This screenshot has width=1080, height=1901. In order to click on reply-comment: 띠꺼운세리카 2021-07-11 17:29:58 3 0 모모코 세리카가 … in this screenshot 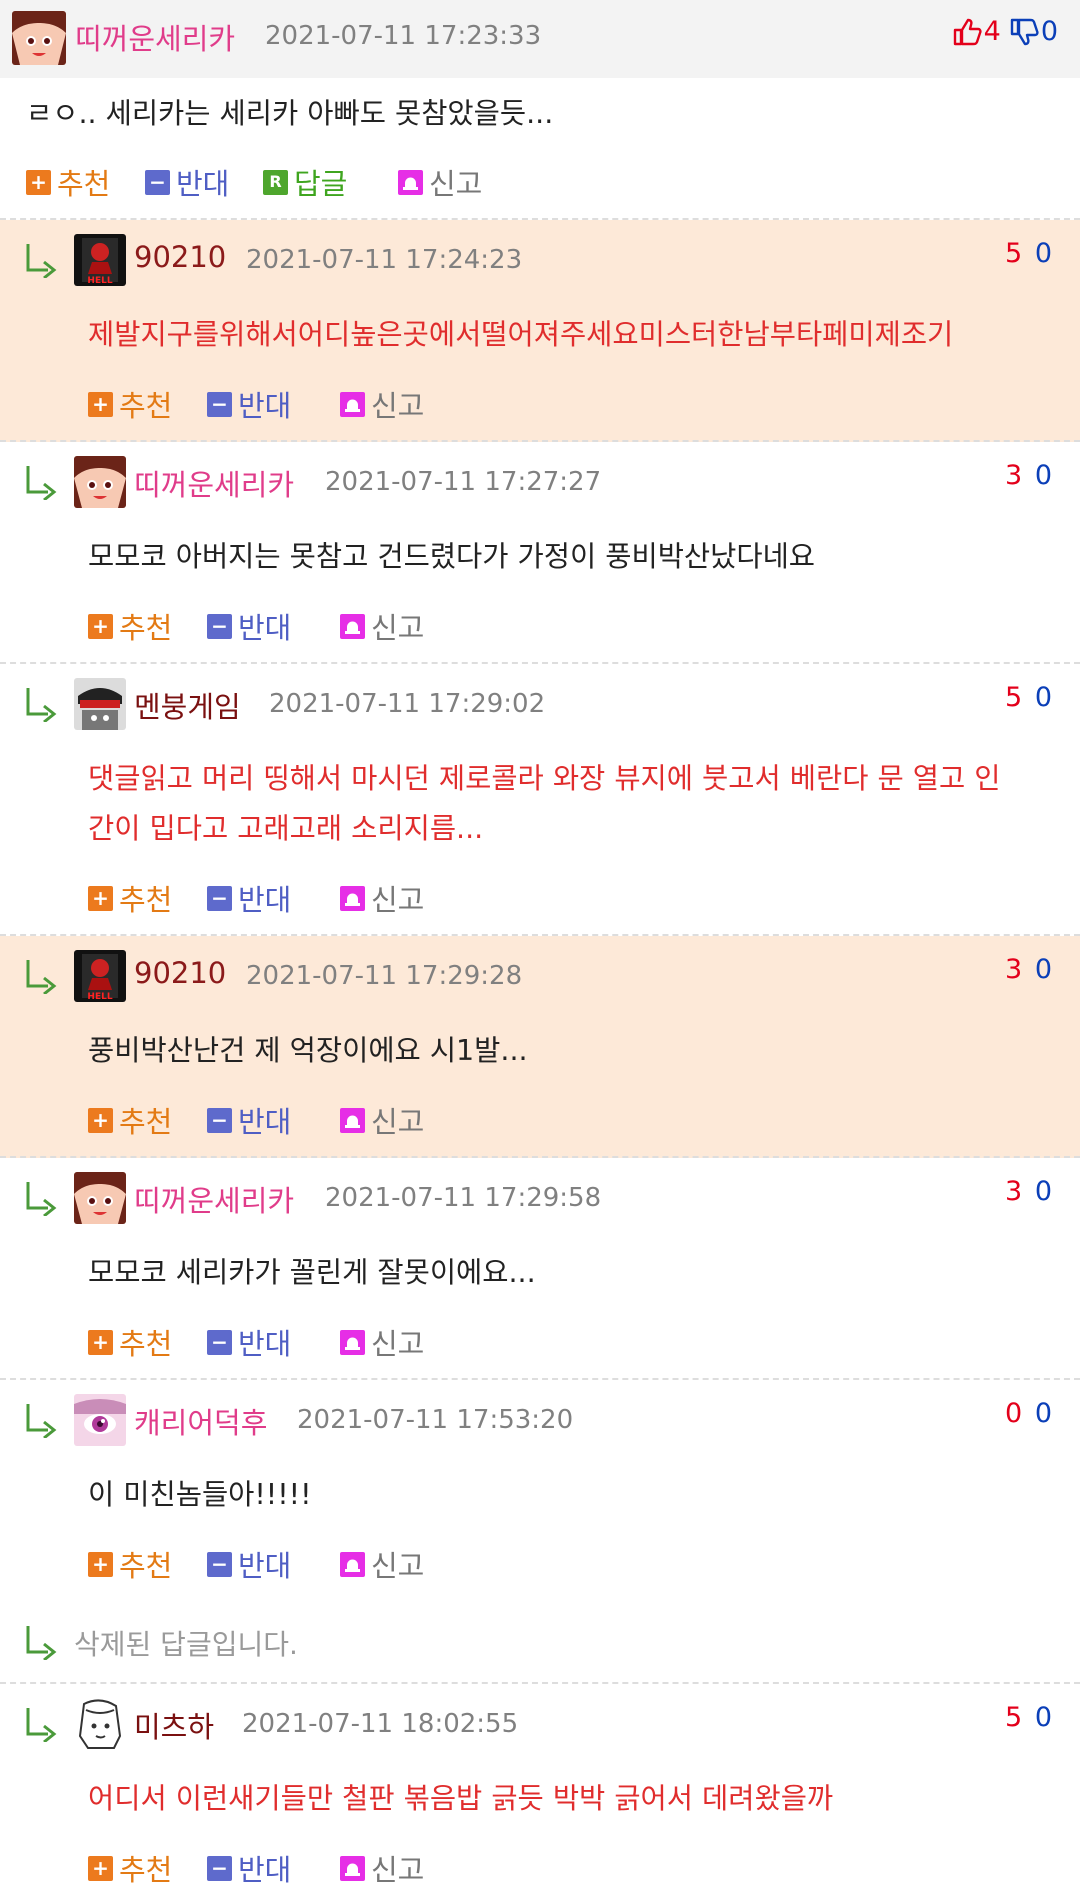, I will do `click(540, 1269)`.